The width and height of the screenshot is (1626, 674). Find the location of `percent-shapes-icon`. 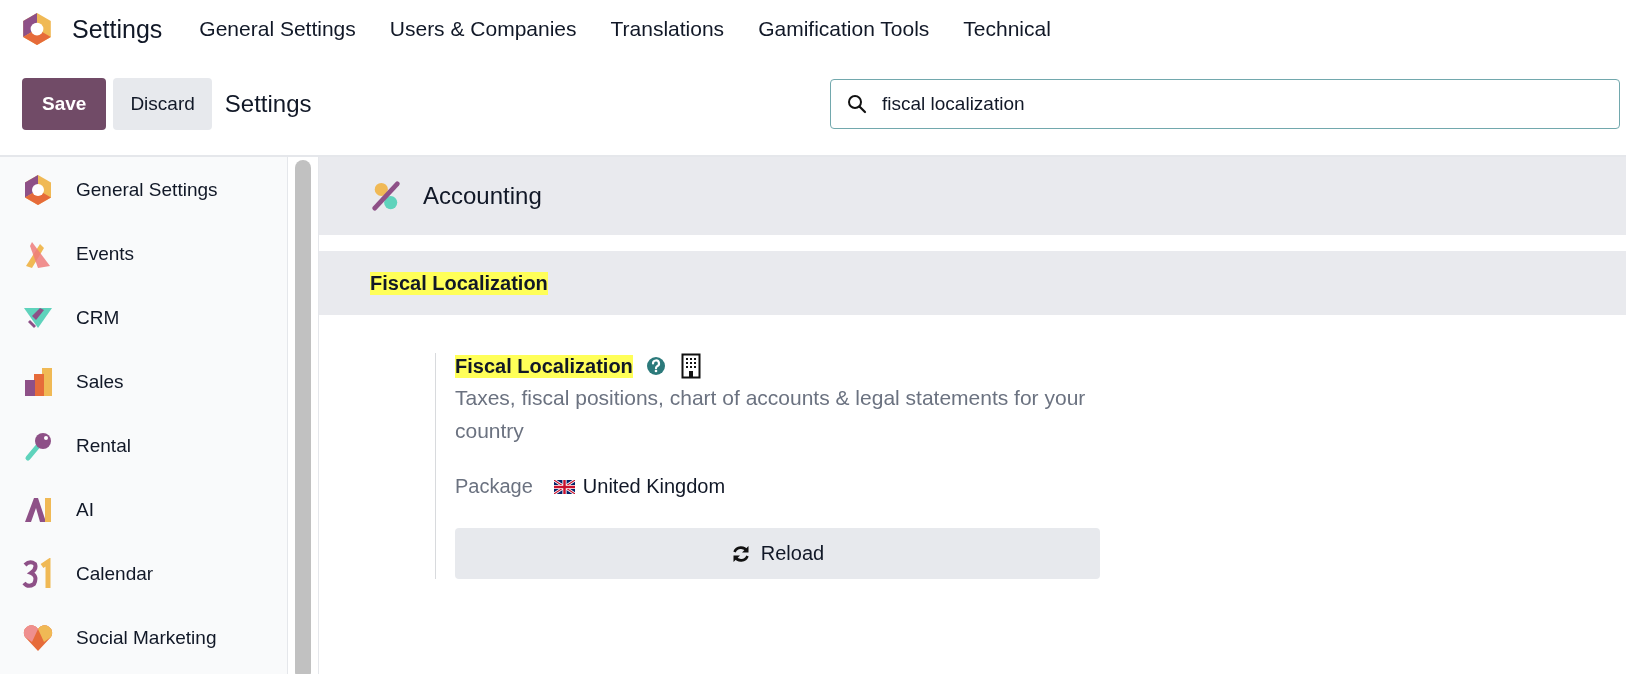

percent-shapes-icon is located at coordinates (386, 196).